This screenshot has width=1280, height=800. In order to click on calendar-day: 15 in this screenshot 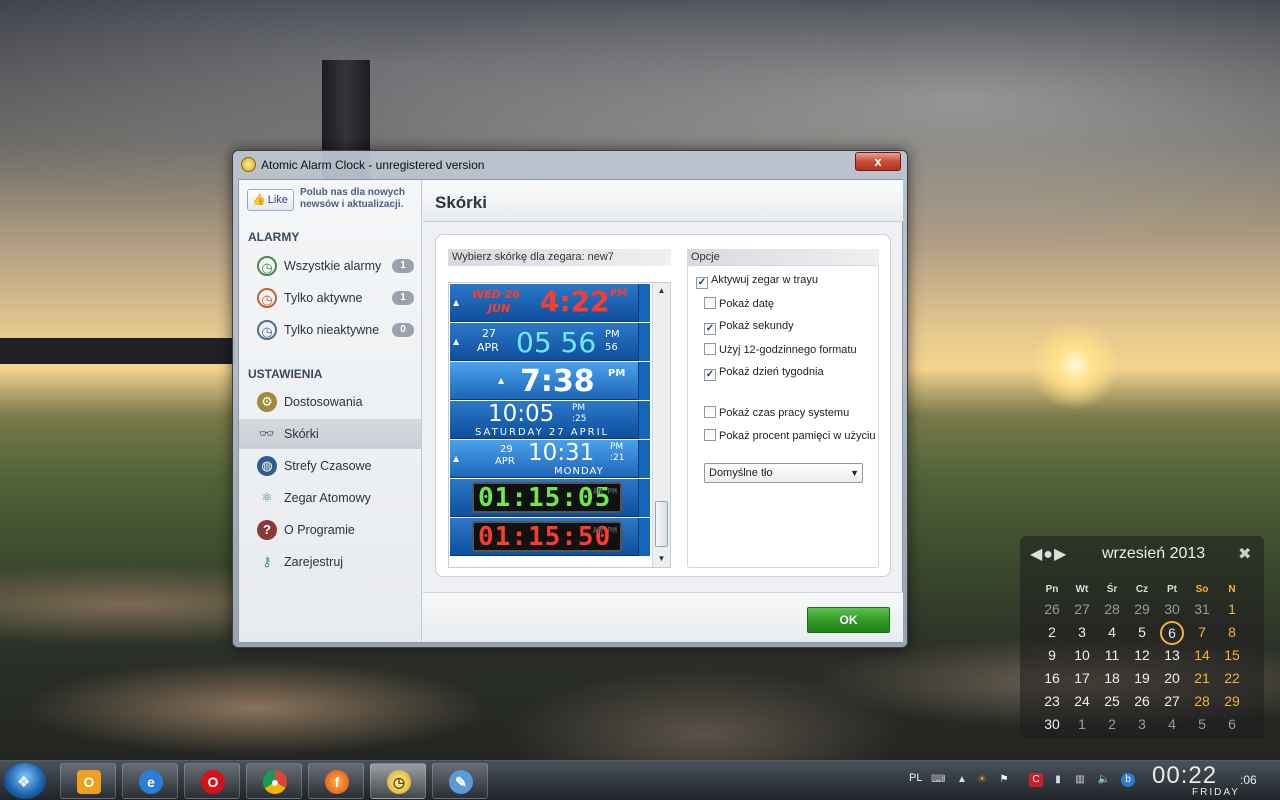, I will do `click(1232, 655)`.